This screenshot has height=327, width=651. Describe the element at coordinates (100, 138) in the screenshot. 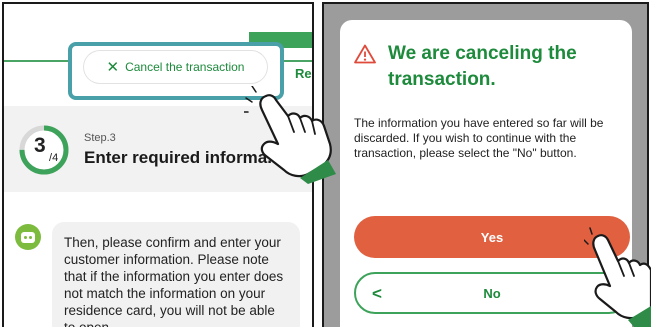

I see `step-label: Step.3` at that location.